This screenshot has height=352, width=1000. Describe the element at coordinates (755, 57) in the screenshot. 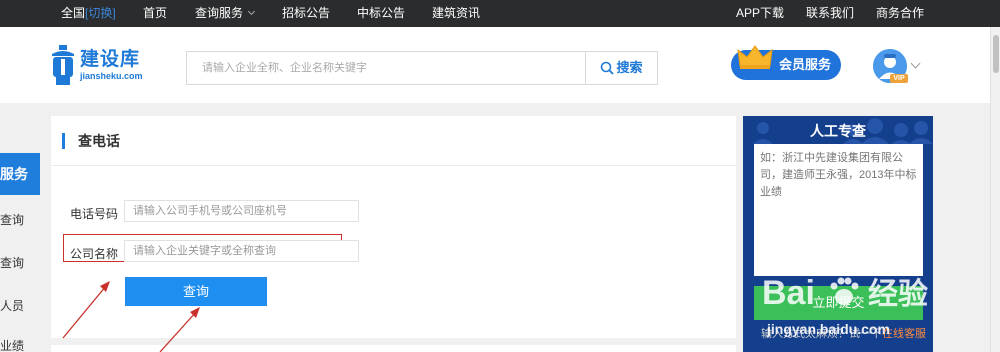

I see `crown-icon` at that location.